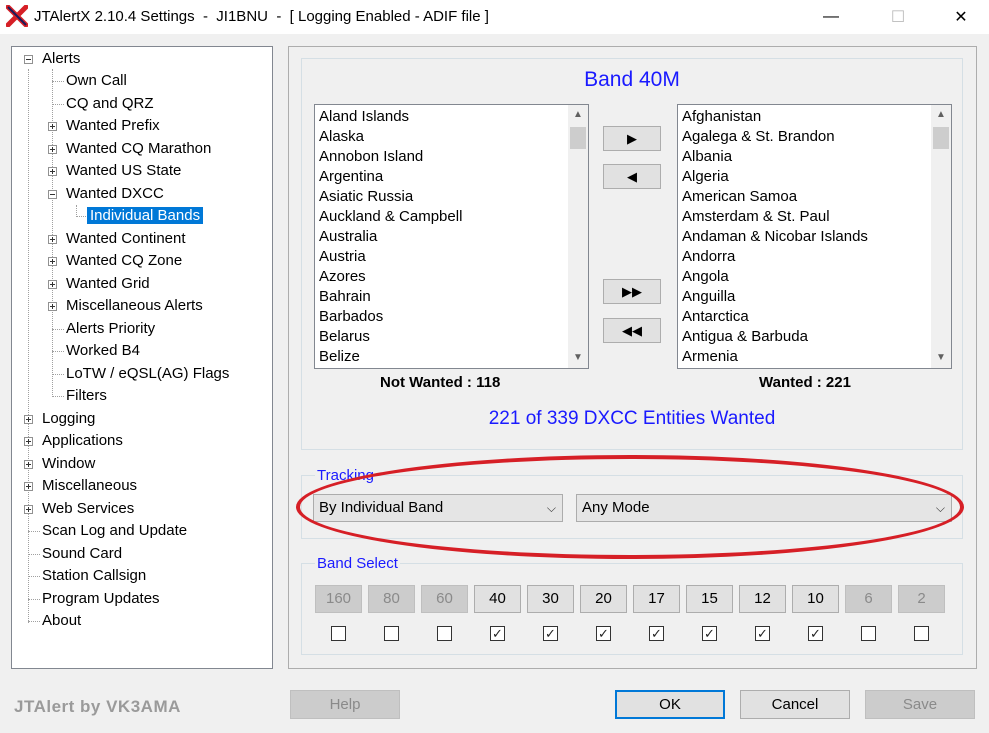 This screenshot has height=733, width=989. Describe the element at coordinates (351, 177) in the screenshot. I see `list-item: Argentina` at that location.